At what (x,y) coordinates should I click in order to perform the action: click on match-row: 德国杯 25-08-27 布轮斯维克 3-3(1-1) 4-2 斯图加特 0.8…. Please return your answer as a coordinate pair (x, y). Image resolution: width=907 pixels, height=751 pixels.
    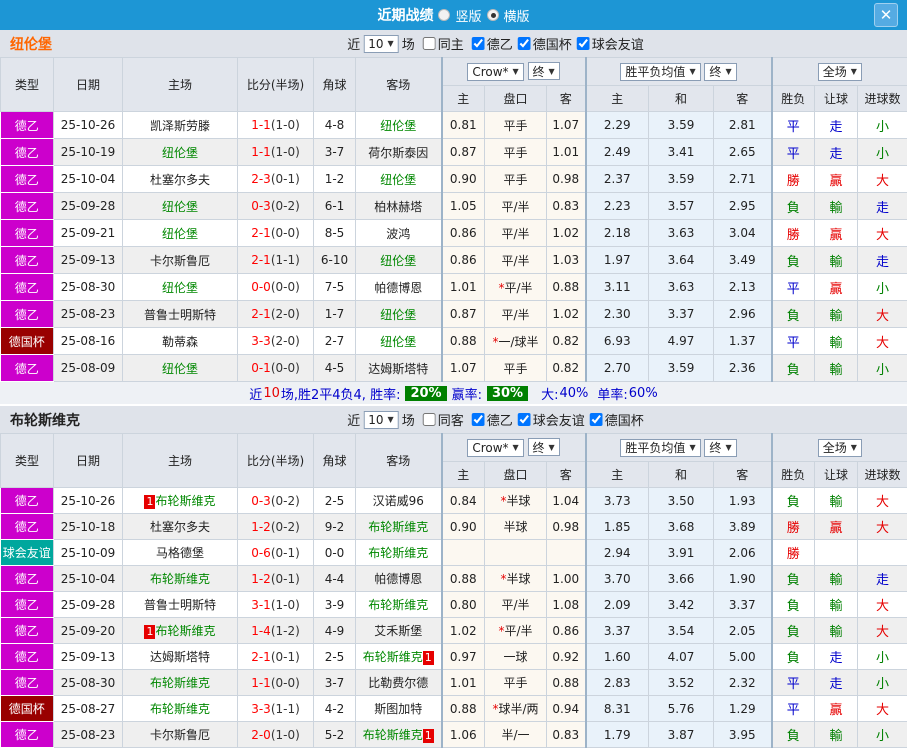
    Looking at the image, I should click on (453, 708).